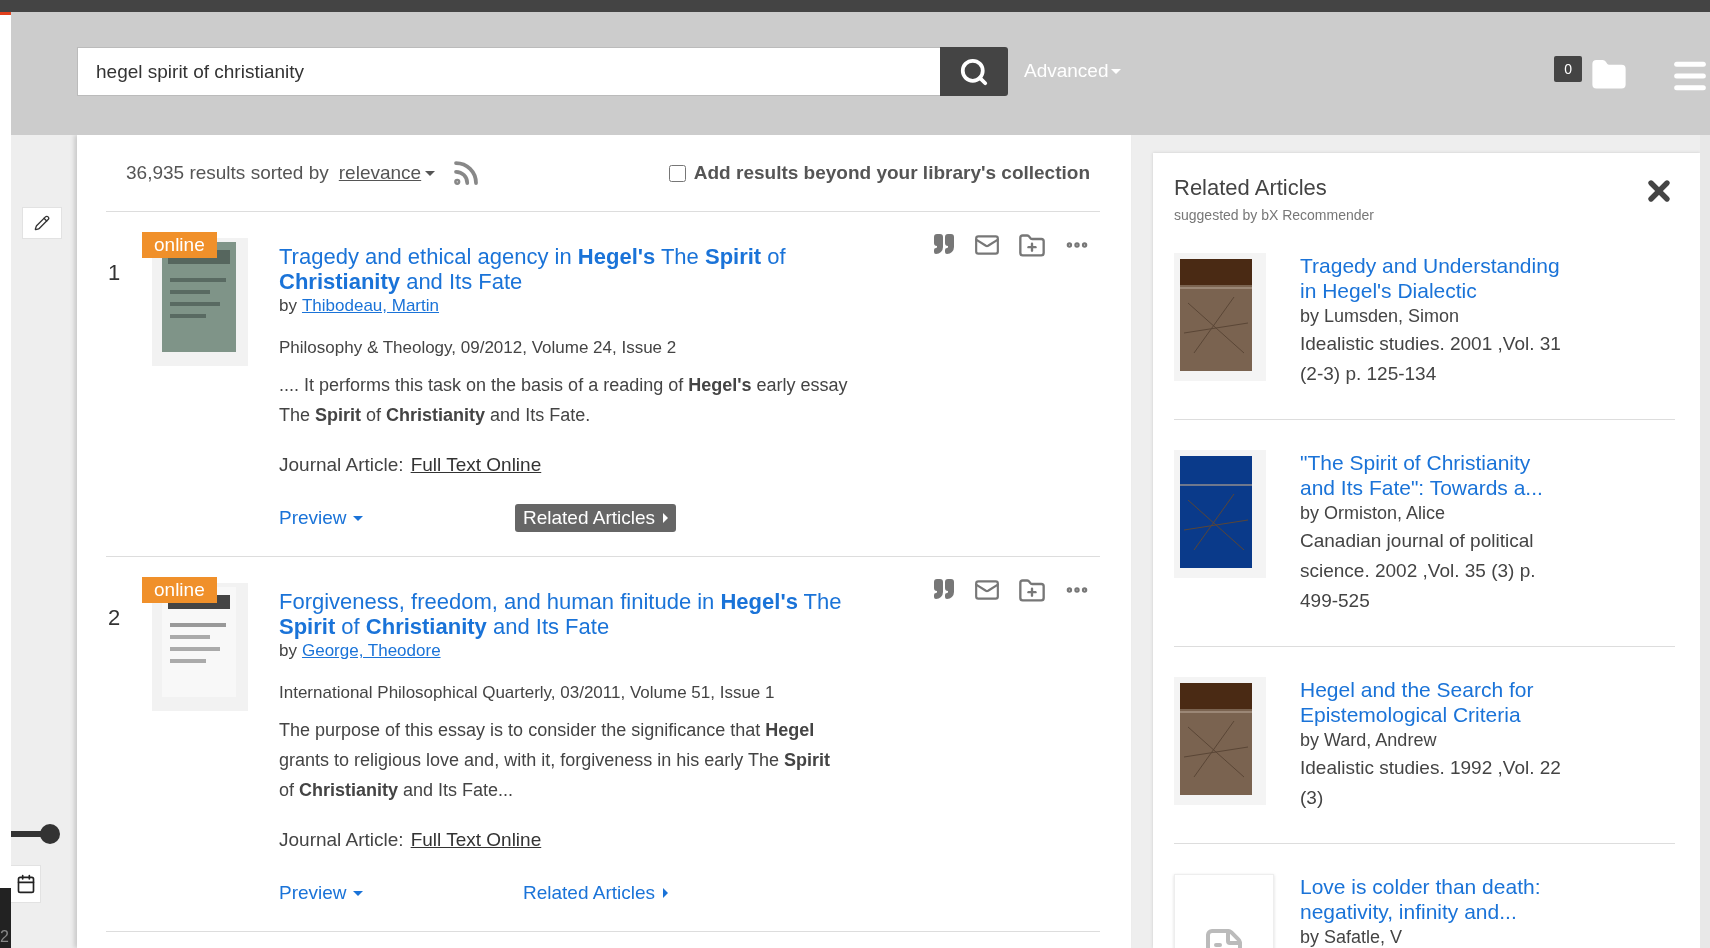  I want to click on calendar-button, so click(26, 884).